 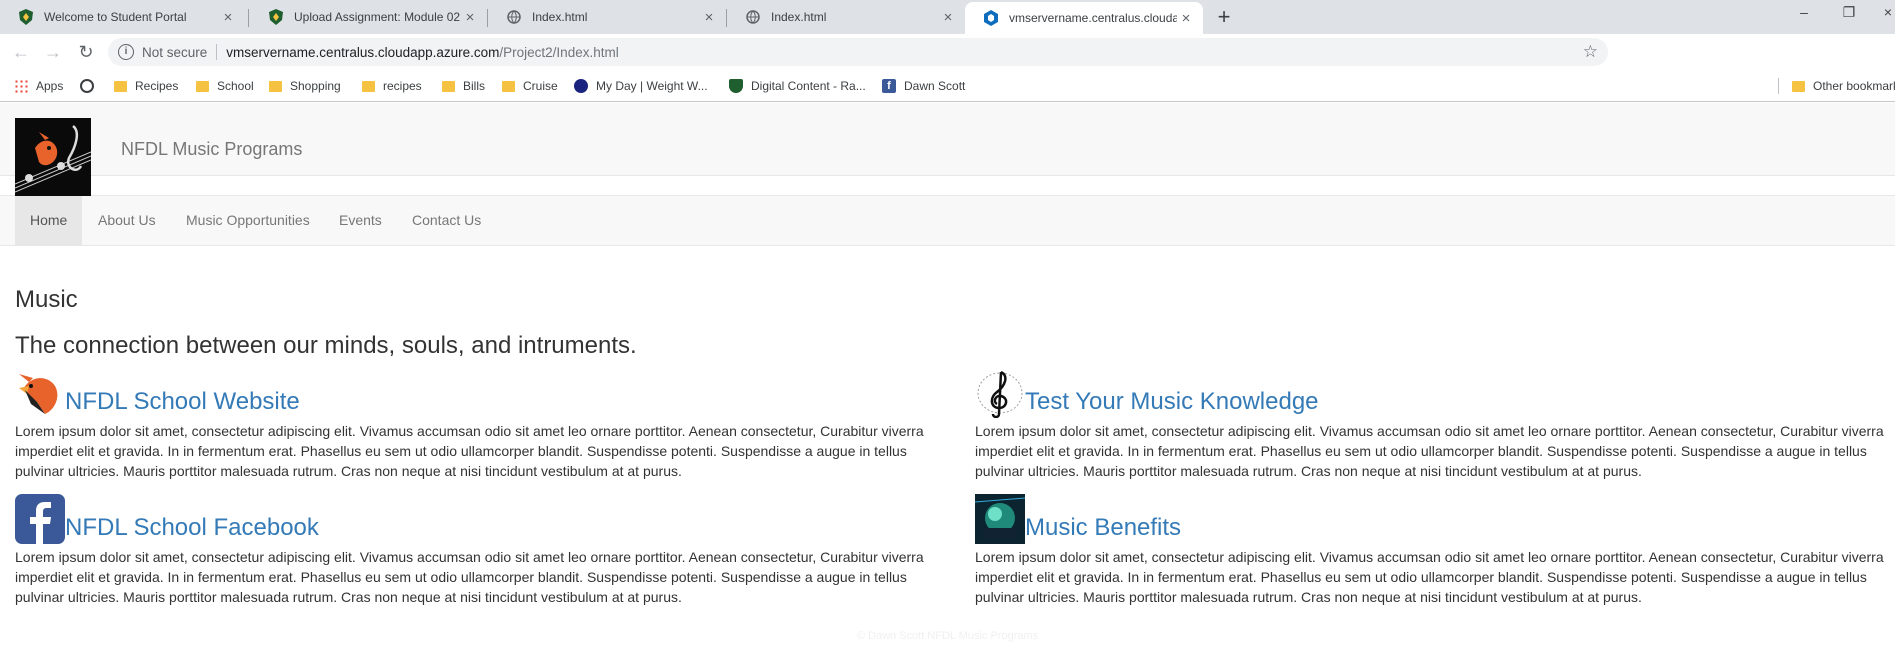 I want to click on tab-upload-assignment: Upload Assignment: Module 02 C ×, so click(x=368, y=17).